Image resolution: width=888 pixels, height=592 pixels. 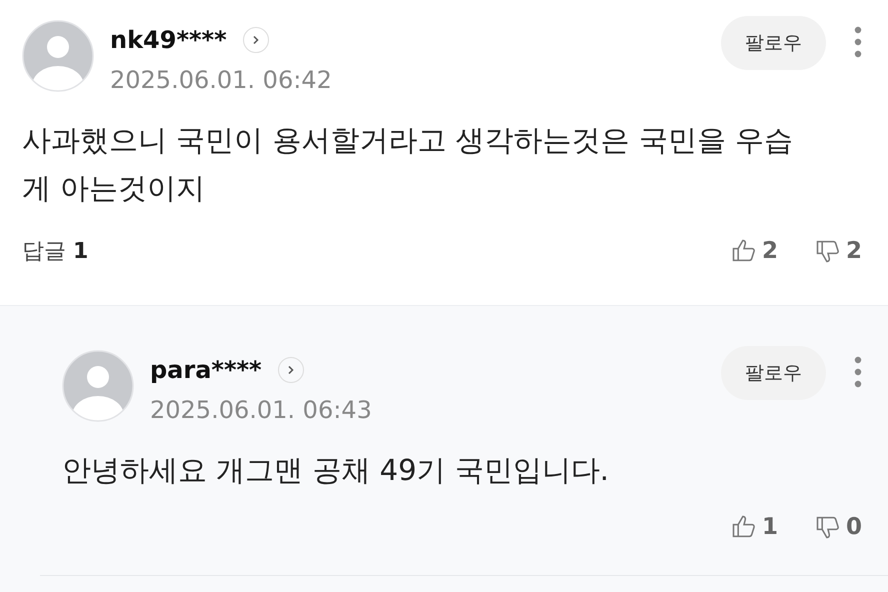 I want to click on replies-link: 답글 1, so click(x=55, y=251).